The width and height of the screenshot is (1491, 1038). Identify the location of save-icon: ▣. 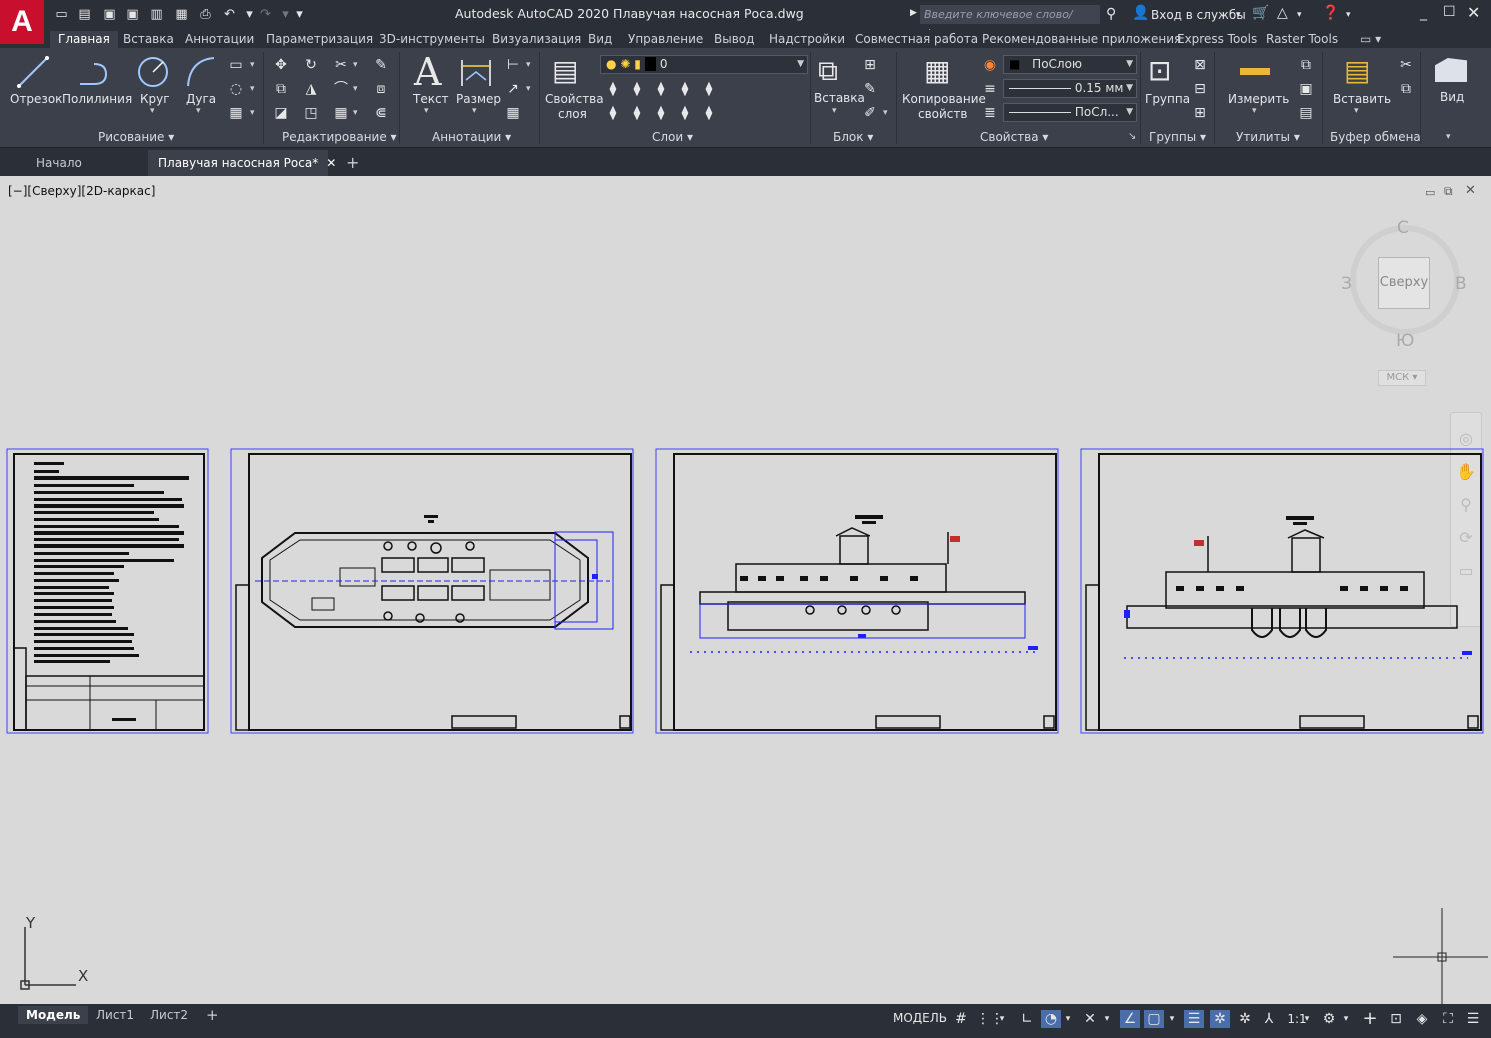
(109, 14).